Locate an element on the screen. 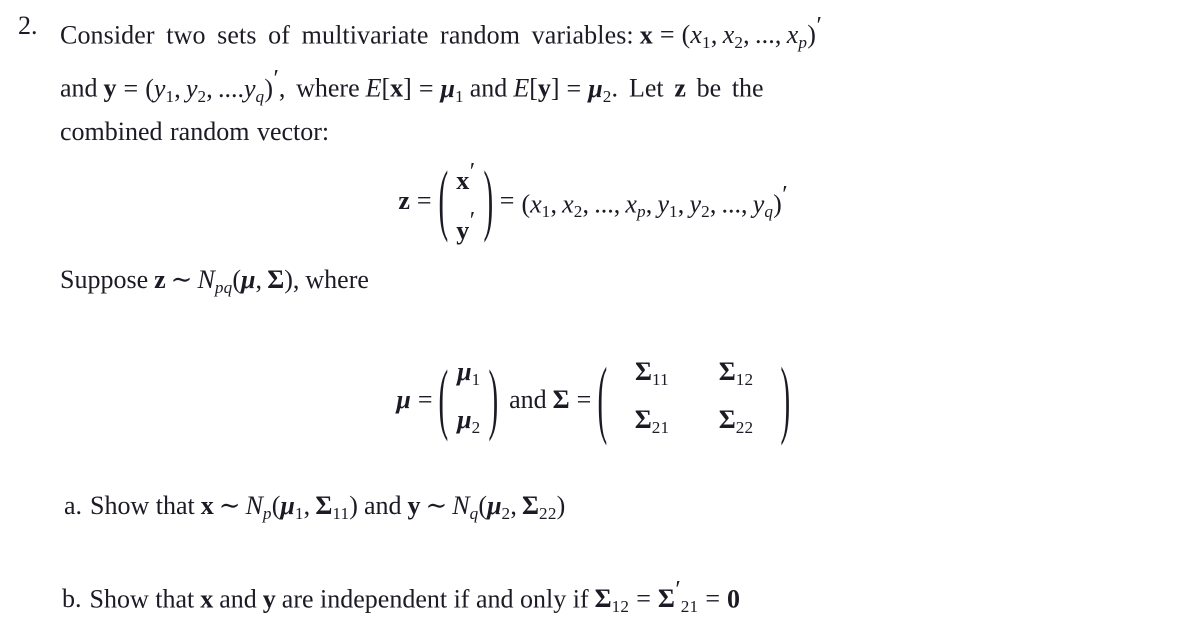  part-b-sigma-12: Σ12 is located at coordinates (612, 600).